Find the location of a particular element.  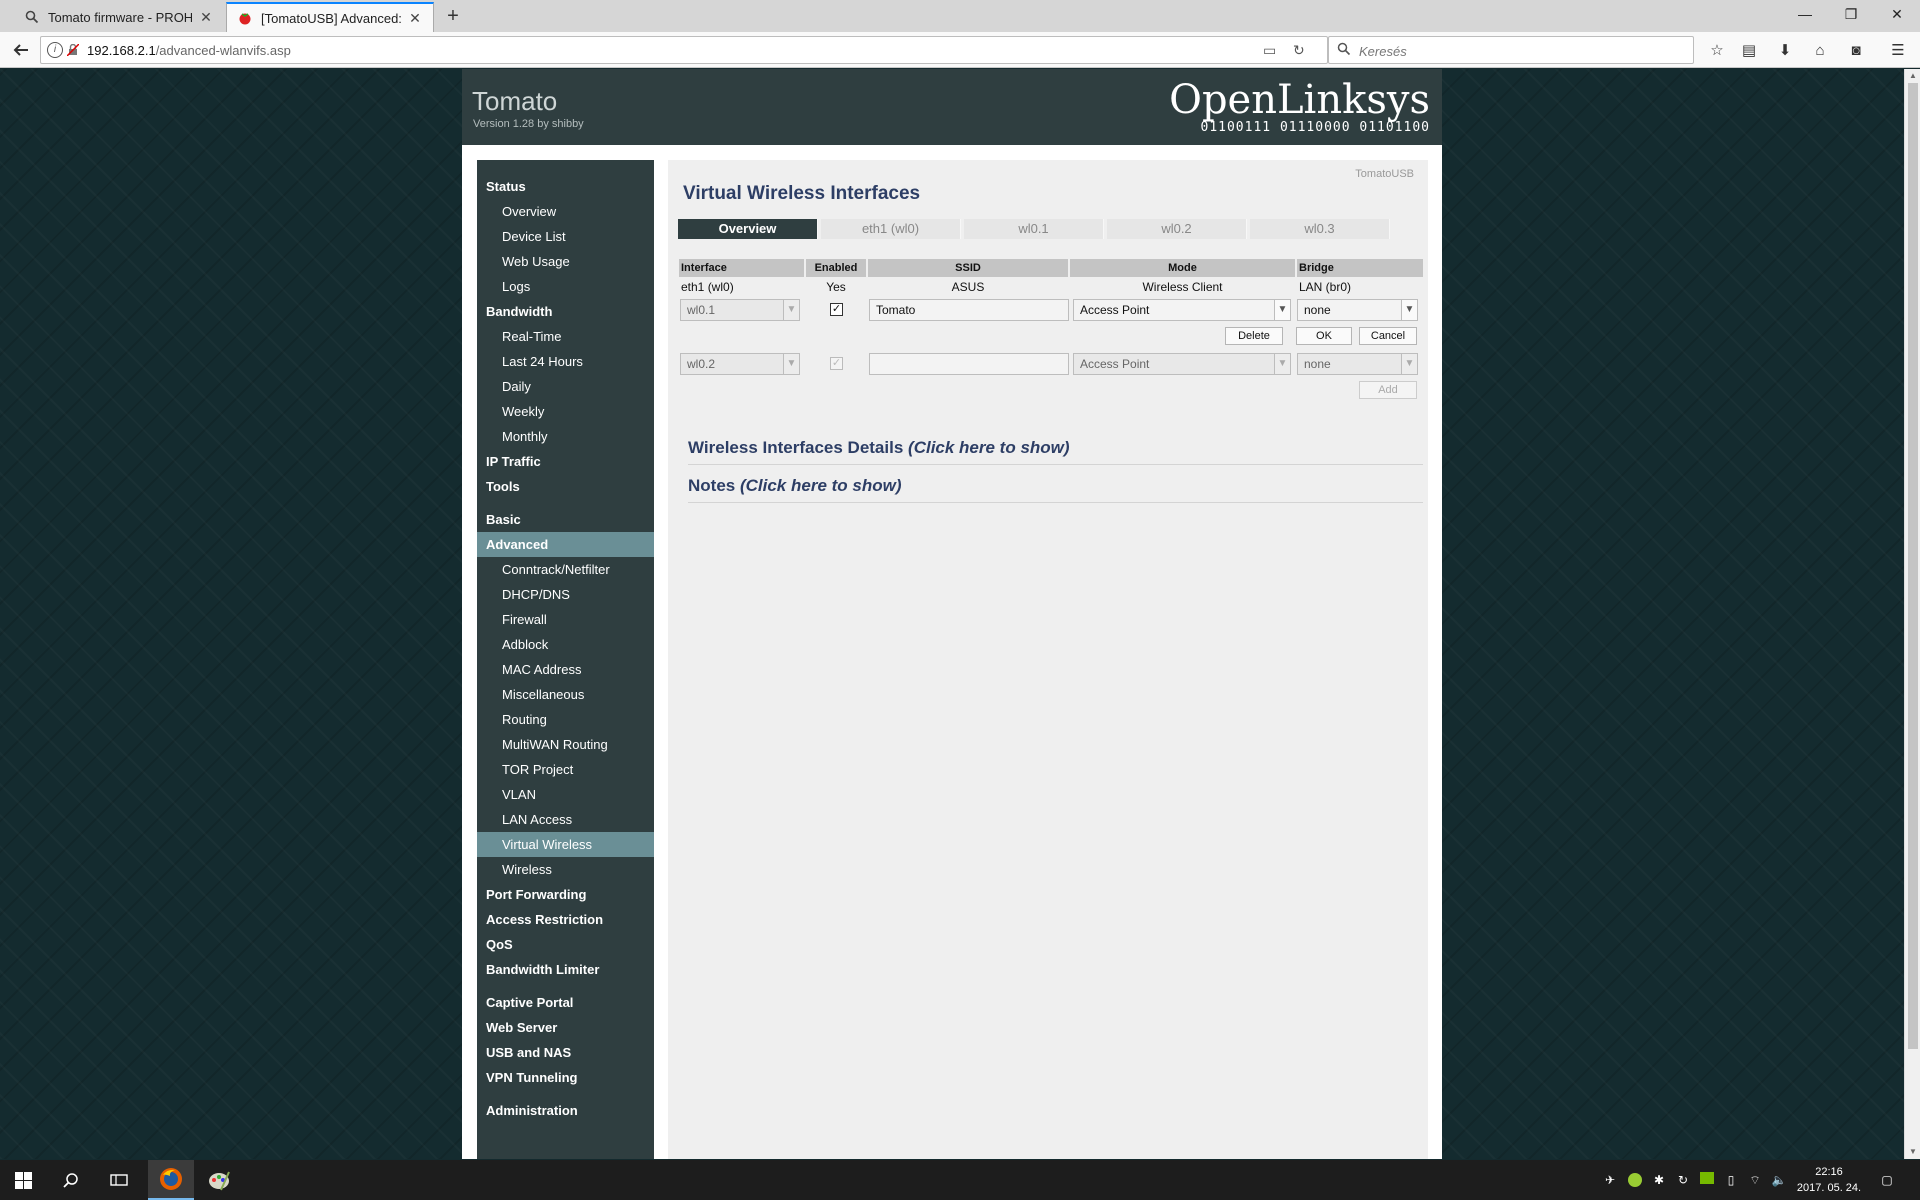

sidebar-item-routing: Routing is located at coordinates (565, 719).